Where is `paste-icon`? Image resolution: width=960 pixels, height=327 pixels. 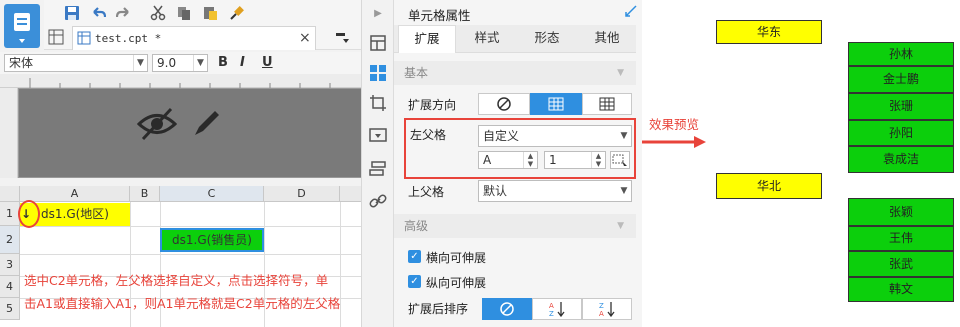 paste-icon is located at coordinates (210, 13).